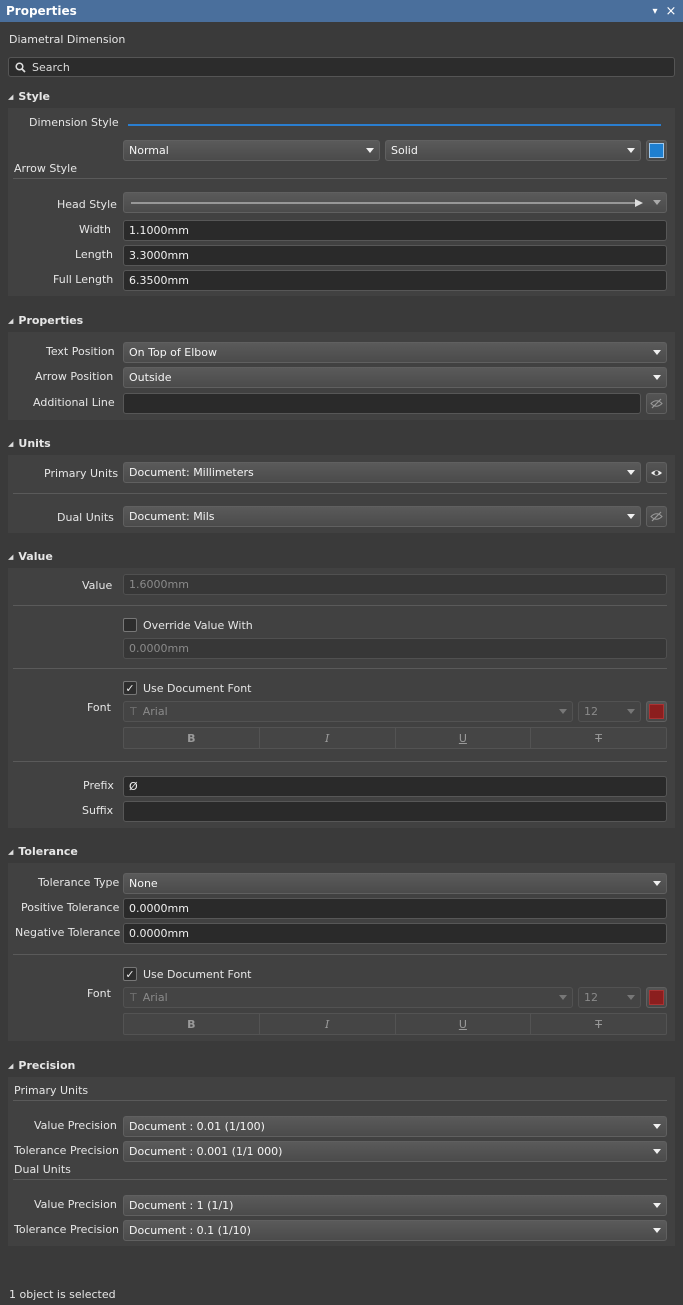  Describe the element at coordinates (188, 625) in the screenshot. I see `override-value-checkbox: Override Value With` at that location.